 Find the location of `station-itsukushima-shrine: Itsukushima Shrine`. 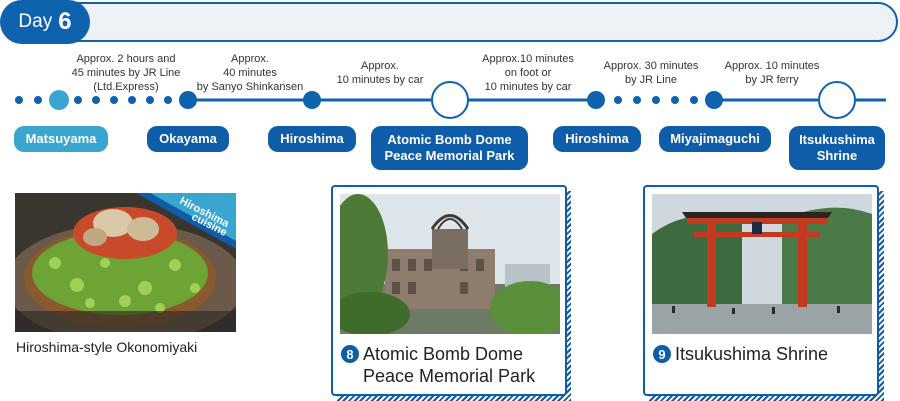

station-itsukushima-shrine: Itsukushima Shrine is located at coordinates (837, 148).